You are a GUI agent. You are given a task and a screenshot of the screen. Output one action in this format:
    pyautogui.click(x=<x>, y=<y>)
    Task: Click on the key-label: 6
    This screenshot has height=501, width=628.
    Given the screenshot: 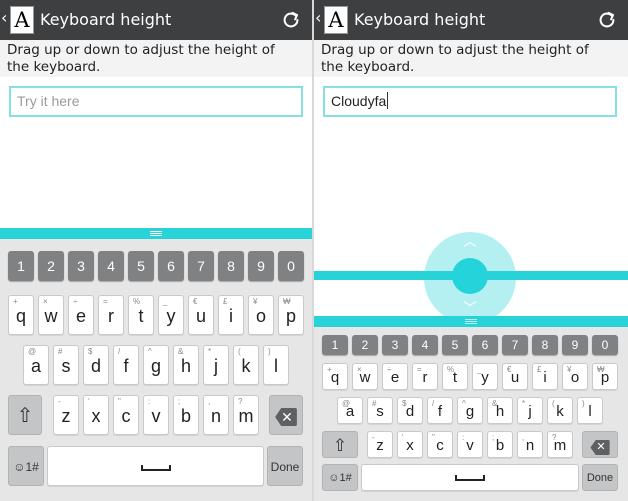 What is the action you would take?
    pyautogui.click(x=171, y=266)
    